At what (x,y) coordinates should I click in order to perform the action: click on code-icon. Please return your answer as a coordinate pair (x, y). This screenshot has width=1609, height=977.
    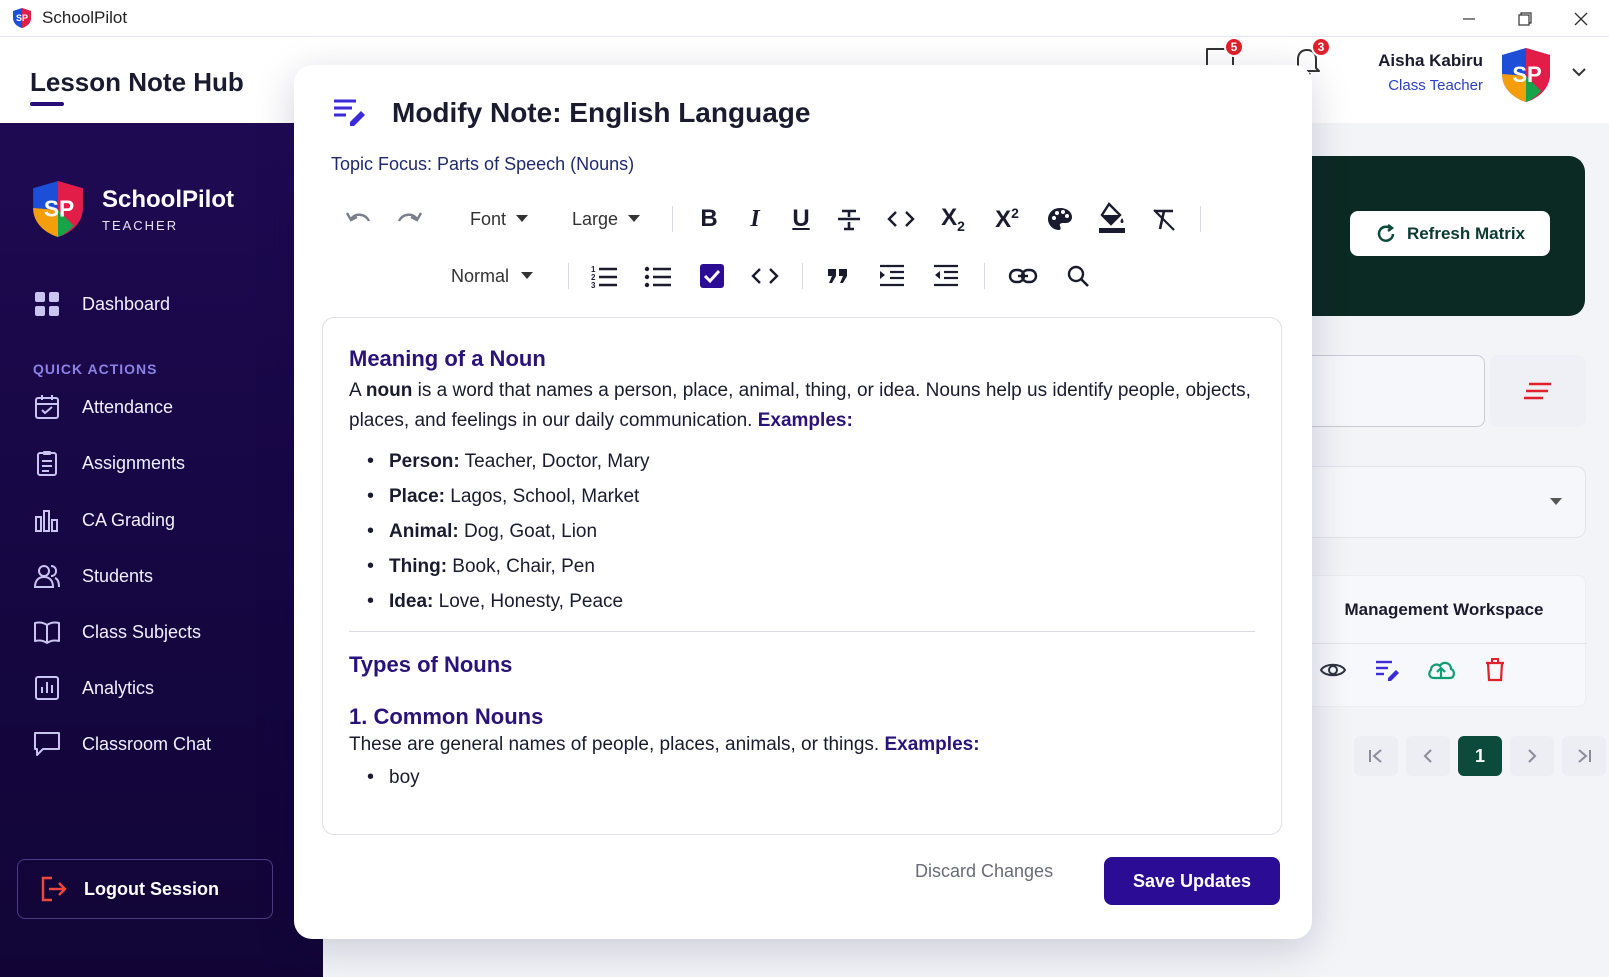
    Looking at the image, I should click on (765, 276).